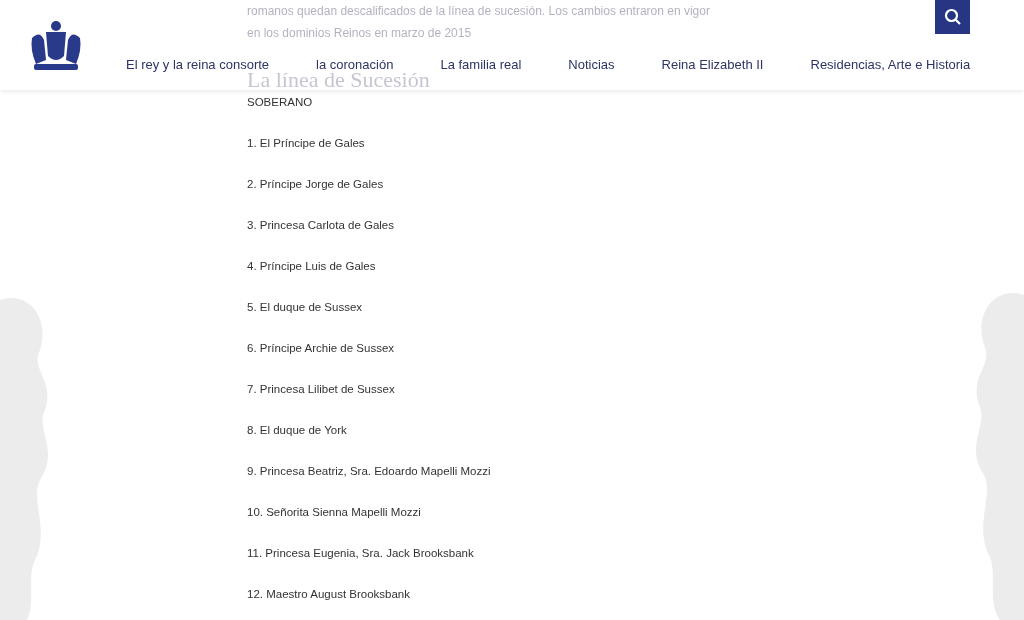 The width and height of the screenshot is (1024, 620). What do you see at coordinates (334, 512) in the screenshot?
I see `succession-entry: 10. Señorita Sienna Mapelli Mozzi` at bounding box center [334, 512].